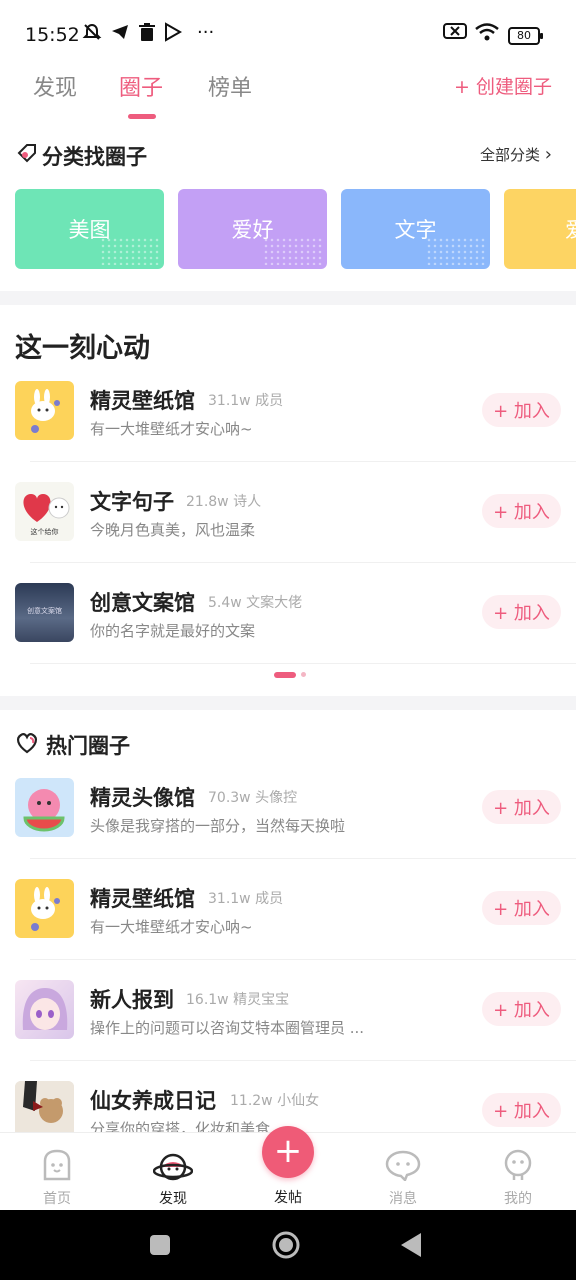  What do you see at coordinates (142, 798) in the screenshot?
I see `circle-name: 精灵头像馆` at bounding box center [142, 798].